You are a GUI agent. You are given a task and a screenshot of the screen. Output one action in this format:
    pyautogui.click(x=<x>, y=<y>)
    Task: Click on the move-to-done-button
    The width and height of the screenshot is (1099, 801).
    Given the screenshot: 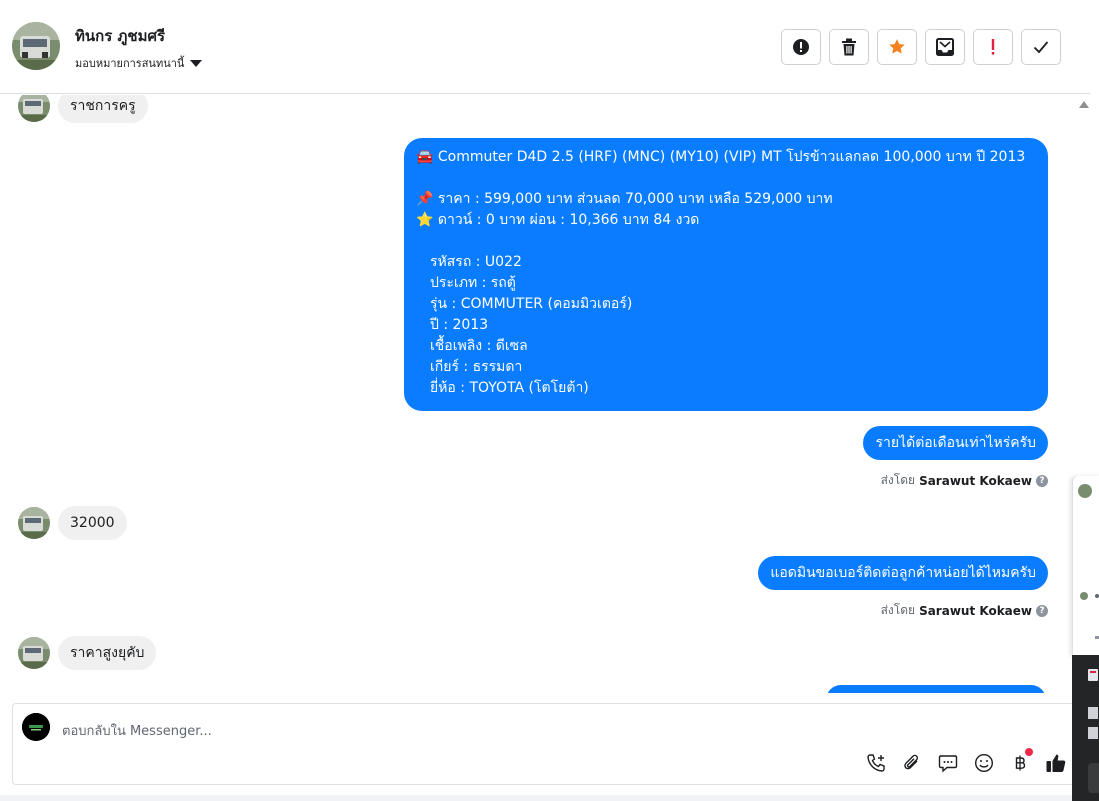 What is the action you would take?
    pyautogui.click(x=945, y=47)
    